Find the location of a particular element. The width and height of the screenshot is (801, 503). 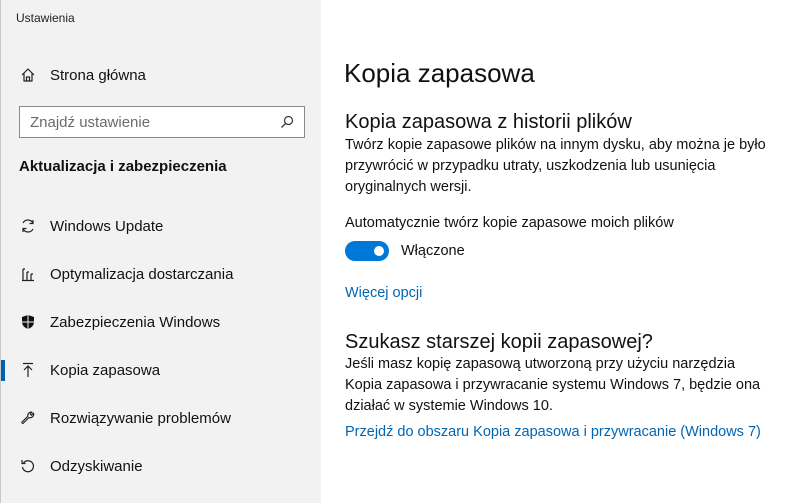

auto-backup-toggle is located at coordinates (367, 251).